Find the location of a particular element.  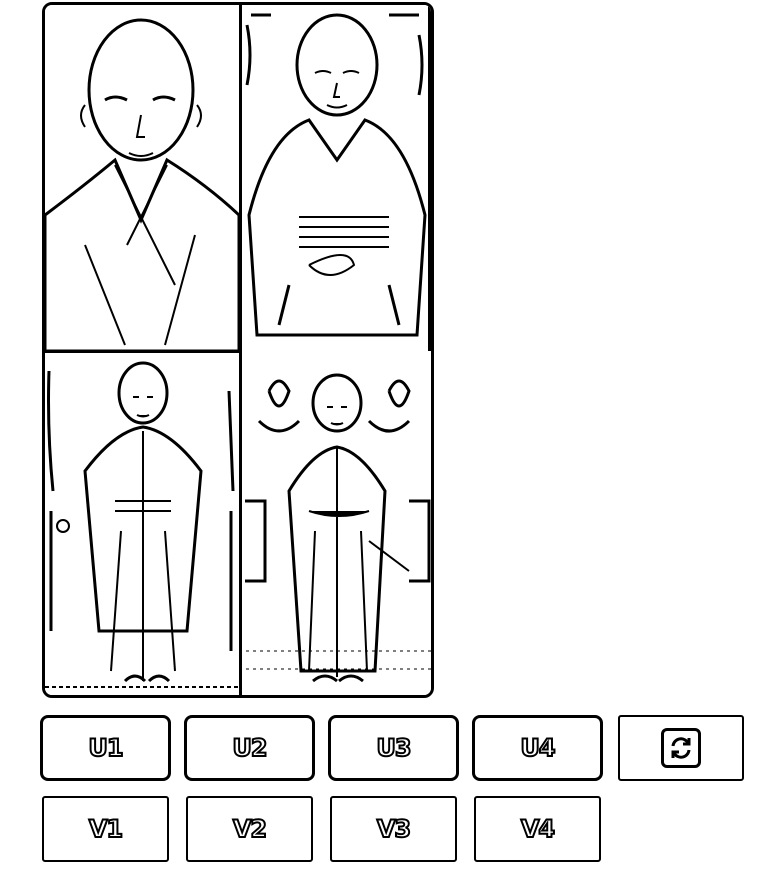

variation-4-button: V4 is located at coordinates (537, 829).